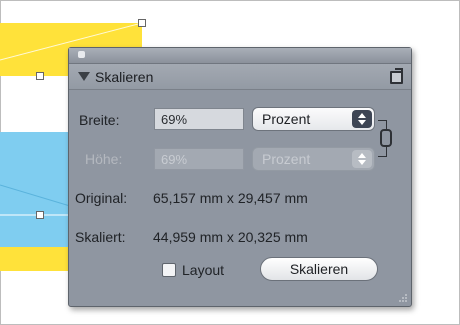 Image resolution: width=460 pixels, height=325 pixels. Describe the element at coordinates (230, 198) in the screenshot. I see `original-size: 65,157 mm x 29,457 mm` at that location.